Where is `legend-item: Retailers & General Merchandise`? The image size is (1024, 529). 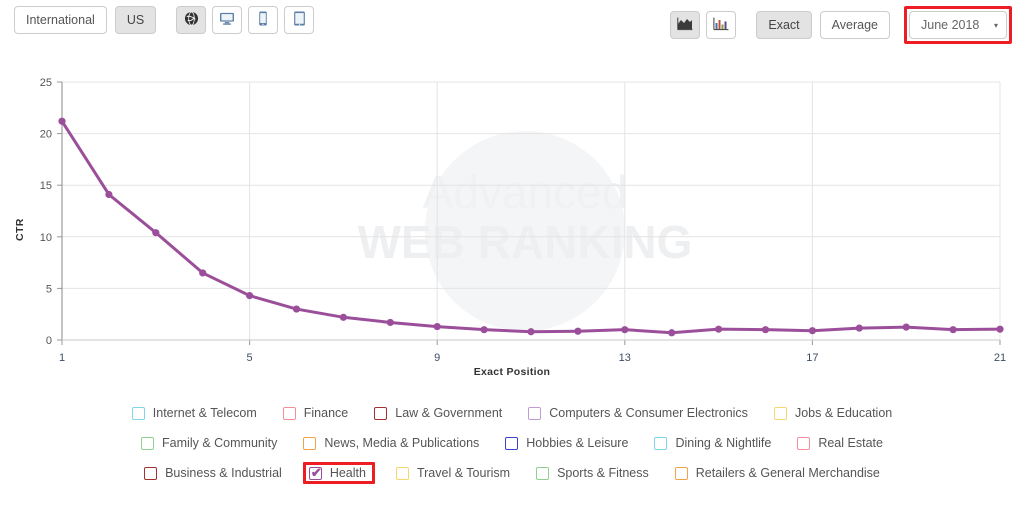
legend-item: Retailers & General Merchandise is located at coordinates (777, 473).